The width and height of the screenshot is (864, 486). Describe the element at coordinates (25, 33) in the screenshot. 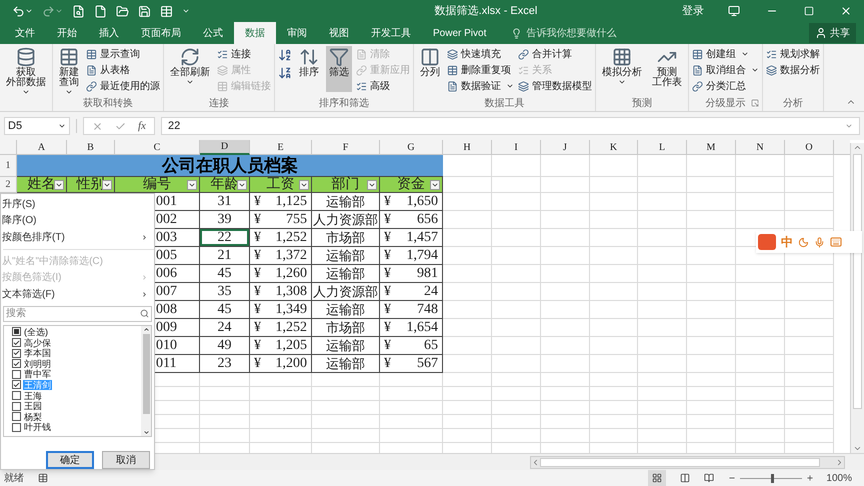

I see `ribbon-tab: 文件` at that location.